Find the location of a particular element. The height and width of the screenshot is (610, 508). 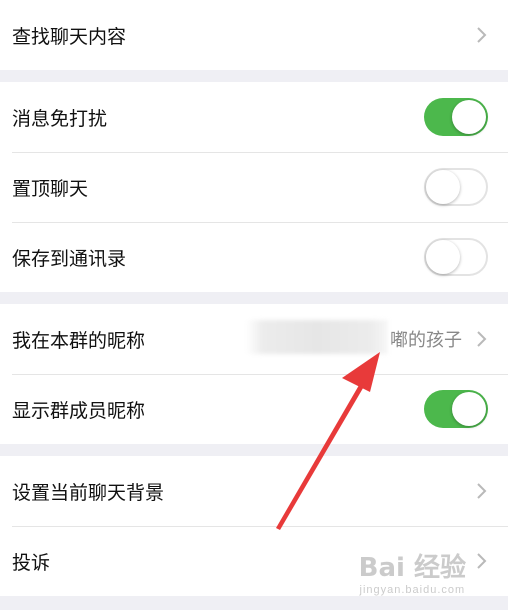

nickname-text: 嘟的孩子 is located at coordinates (426, 340).